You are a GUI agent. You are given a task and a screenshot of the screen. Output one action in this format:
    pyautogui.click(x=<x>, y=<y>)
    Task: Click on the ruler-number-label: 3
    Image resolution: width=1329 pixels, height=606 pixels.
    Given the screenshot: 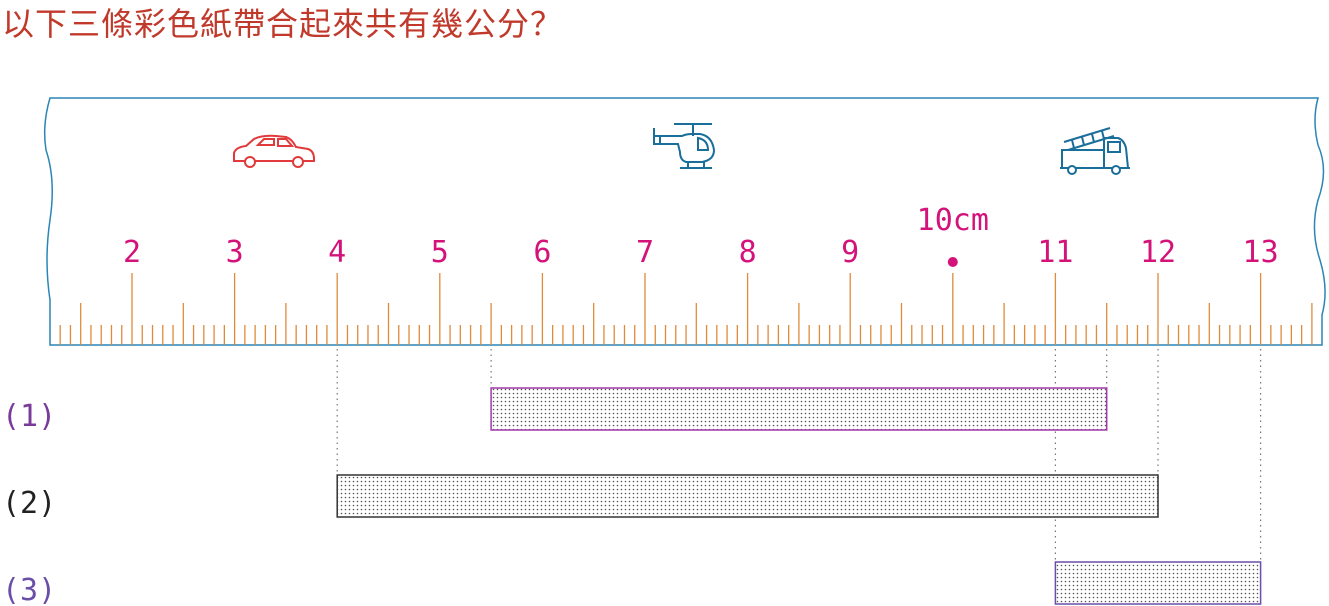 What is the action you would take?
    pyautogui.click(x=235, y=252)
    